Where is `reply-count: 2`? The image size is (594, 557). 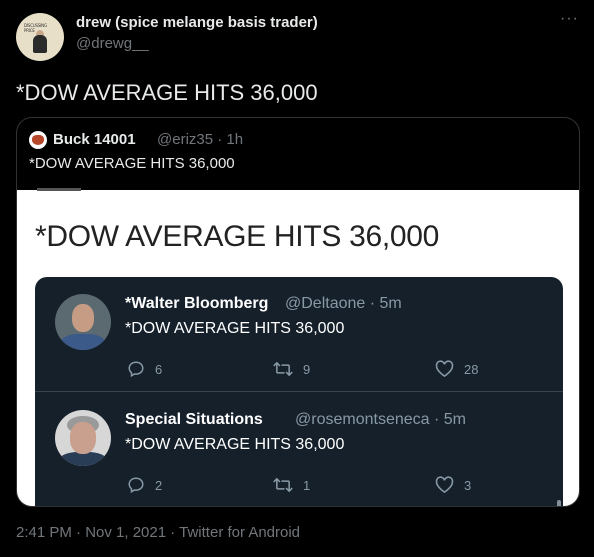 reply-count: 2 is located at coordinates (159, 485).